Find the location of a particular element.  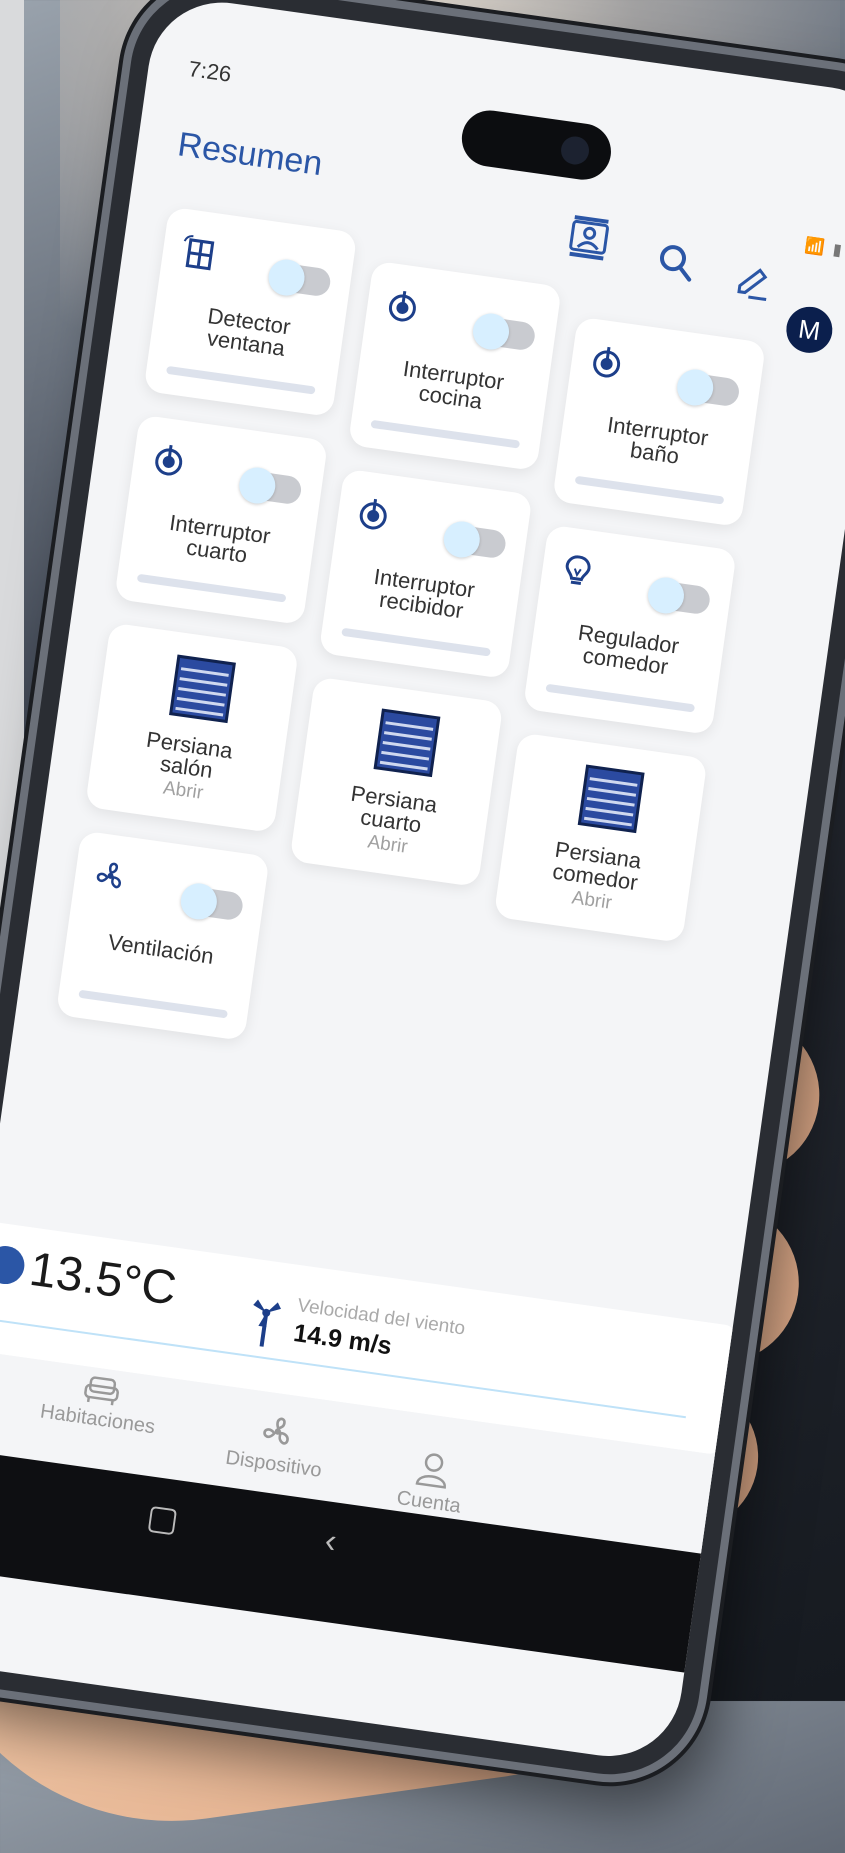

device-name: Persiana salón is located at coordinates (189, 754).